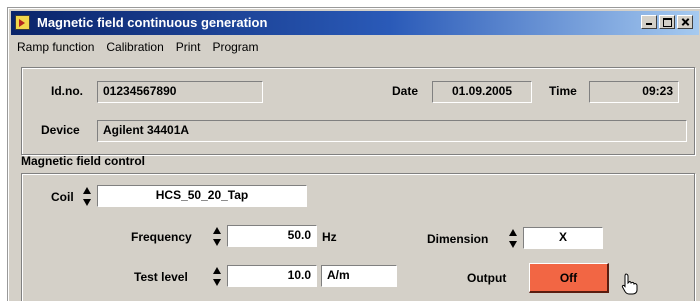  Describe the element at coordinates (217, 276) in the screenshot. I see `test-level-spinner` at that location.